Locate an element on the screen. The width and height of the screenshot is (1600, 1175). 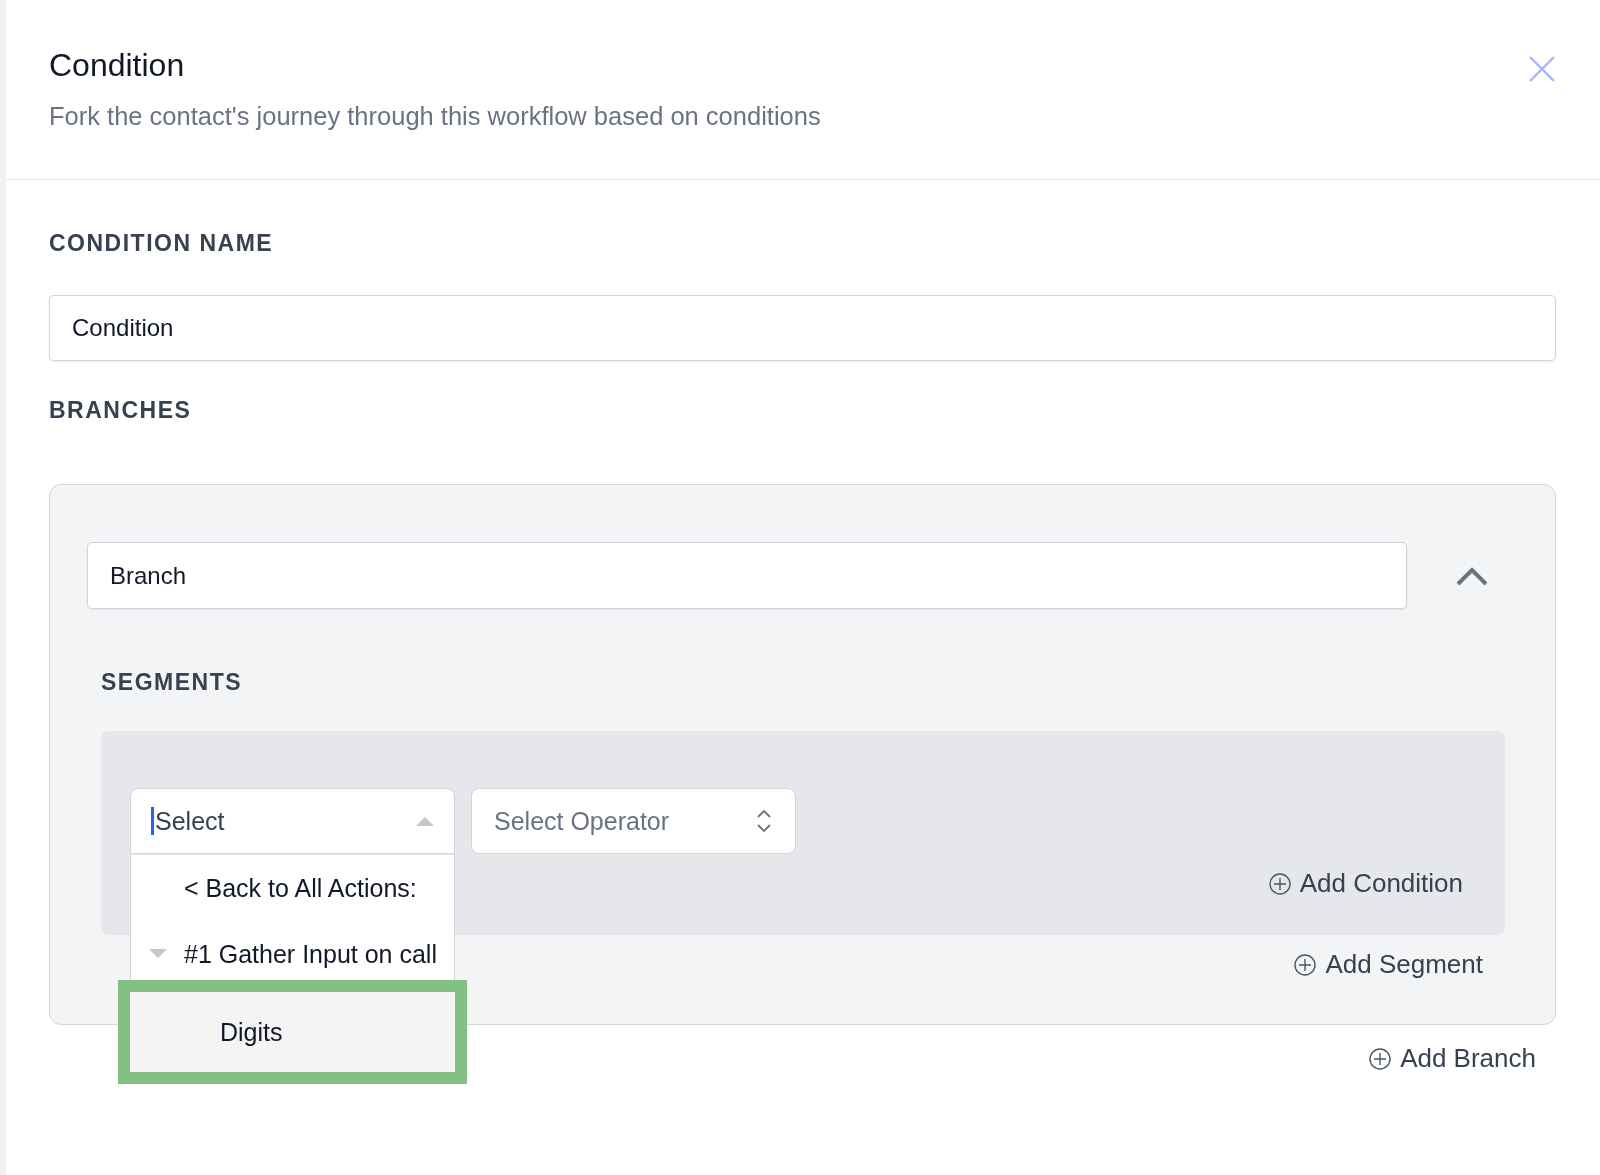
add-link: Add Segment is located at coordinates (1388, 964).